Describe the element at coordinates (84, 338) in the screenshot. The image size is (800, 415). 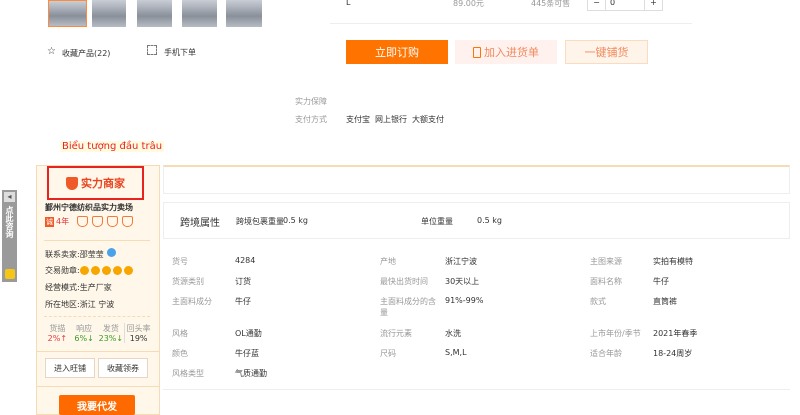
I see `stat-value: 6%↓` at that location.